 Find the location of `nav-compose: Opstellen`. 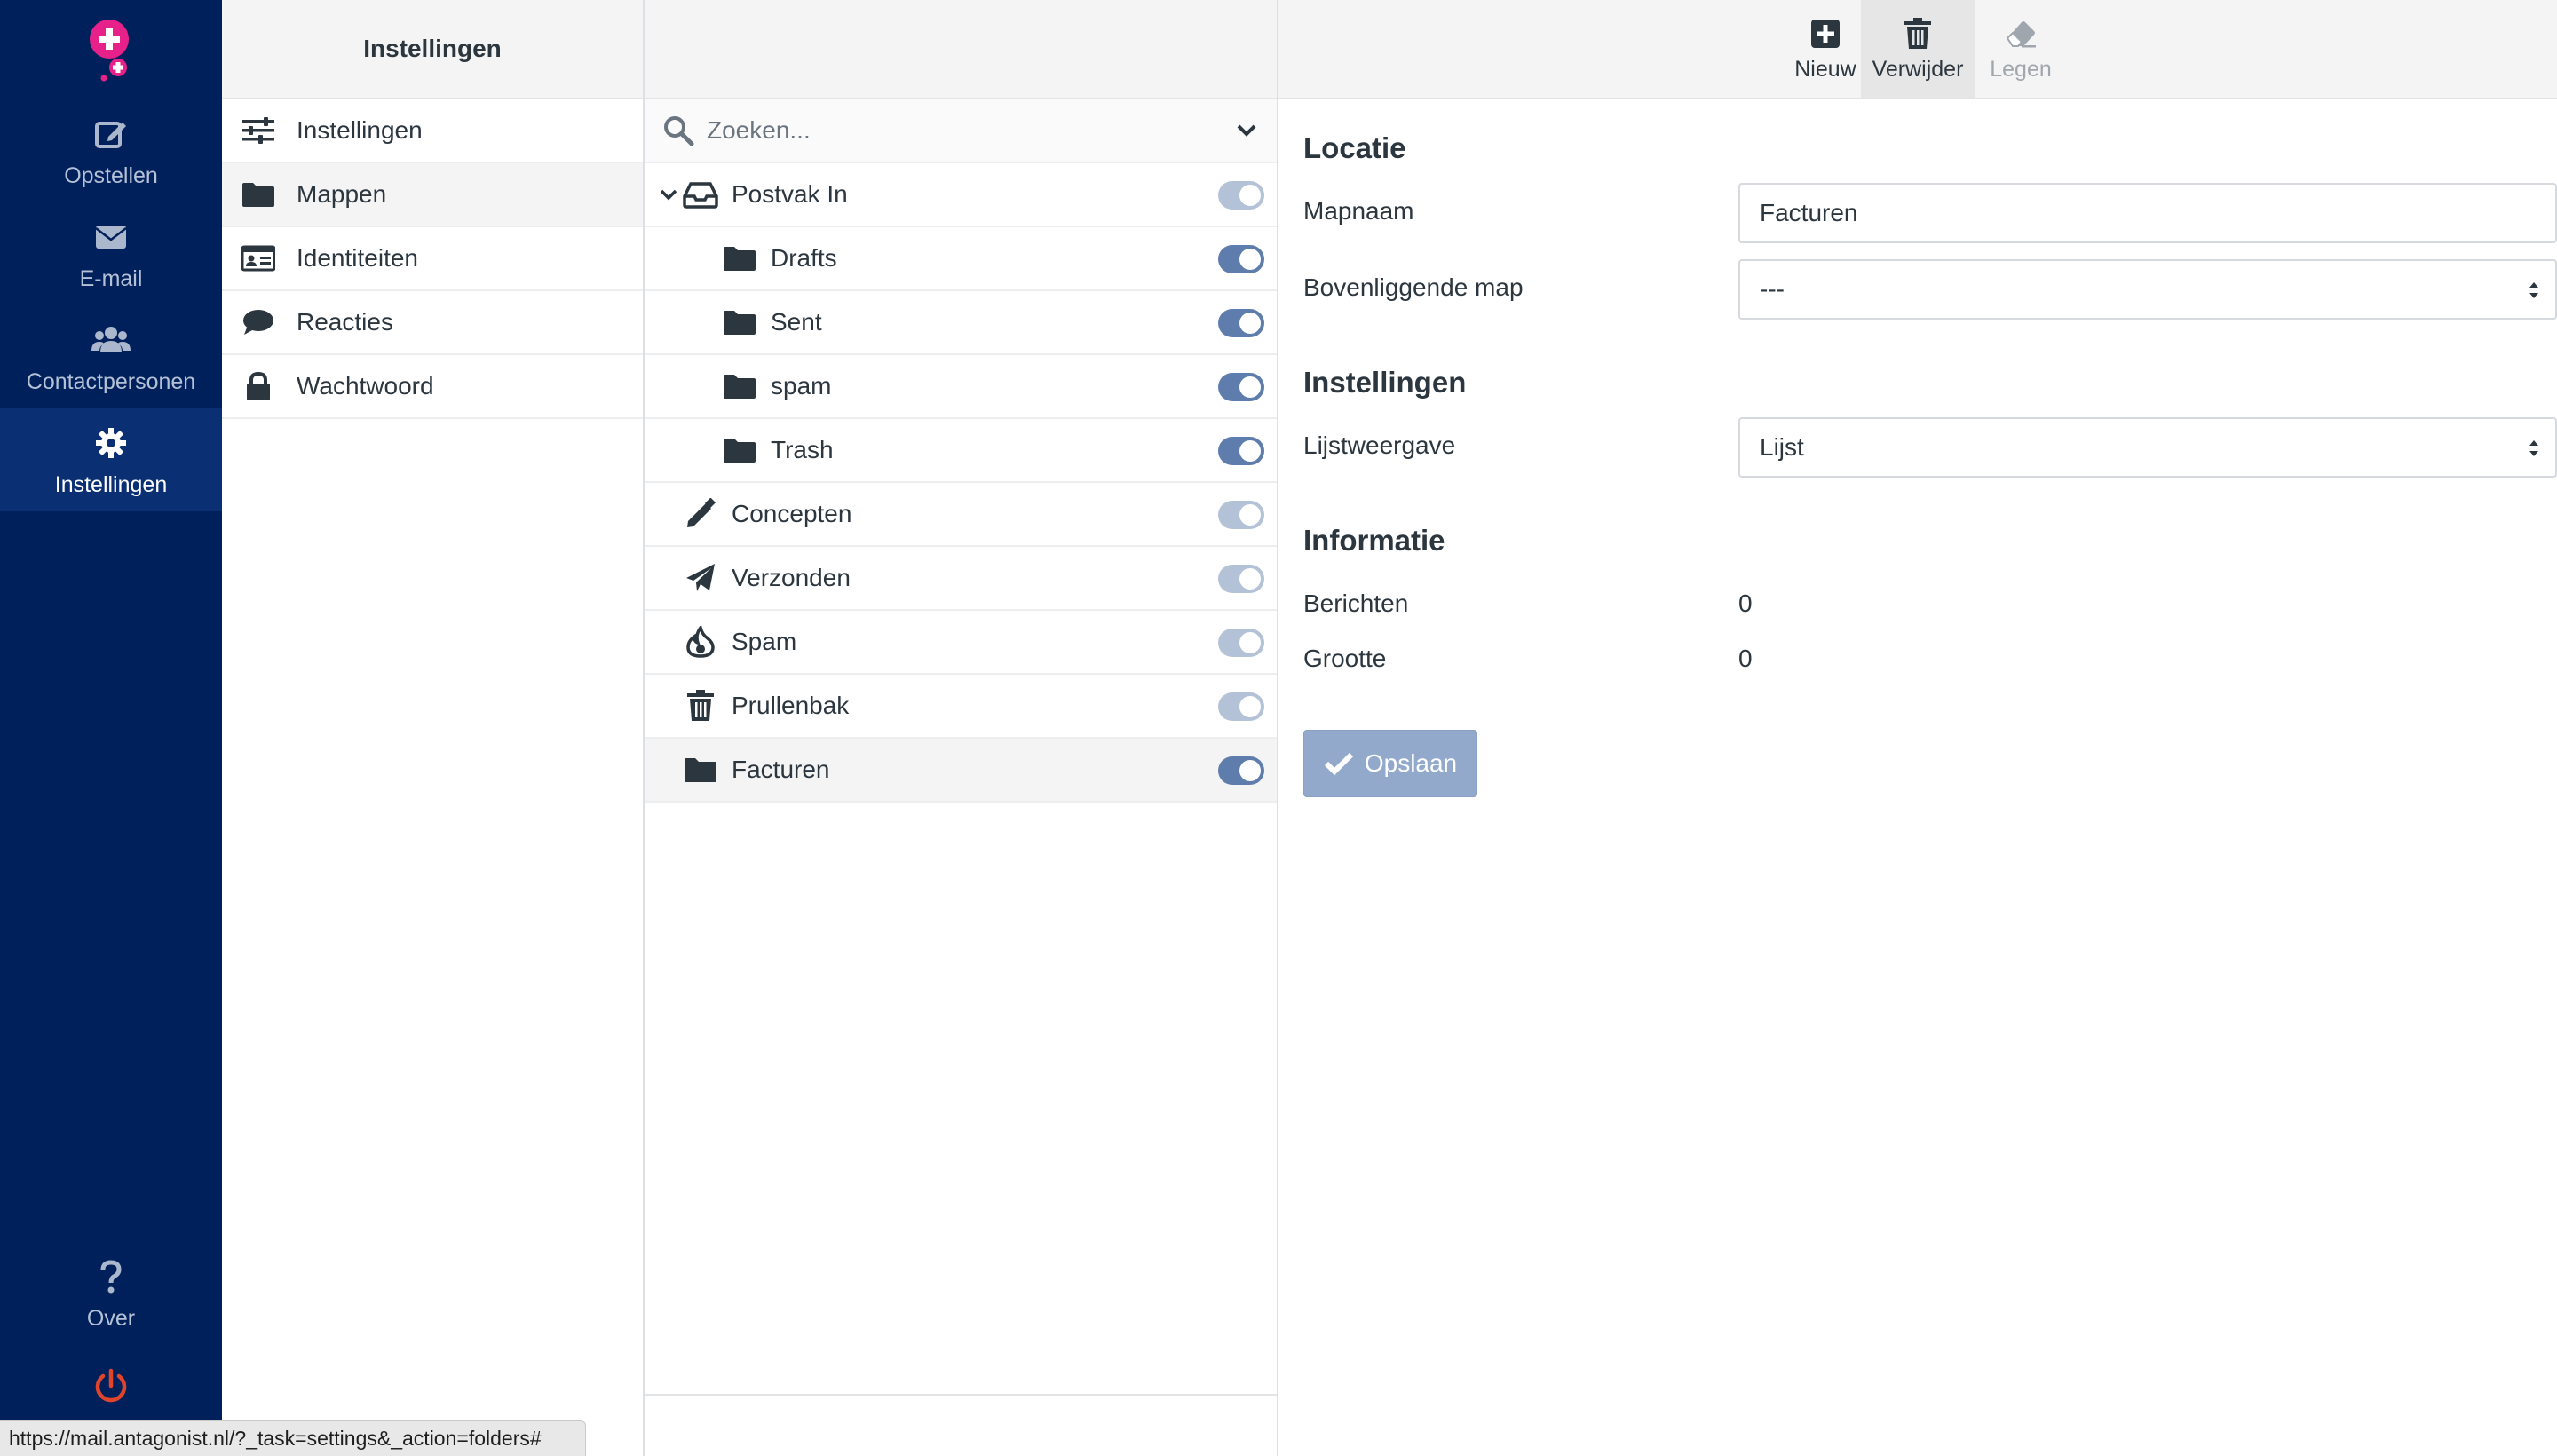

nav-compose: Opstellen is located at coordinates (111, 150).